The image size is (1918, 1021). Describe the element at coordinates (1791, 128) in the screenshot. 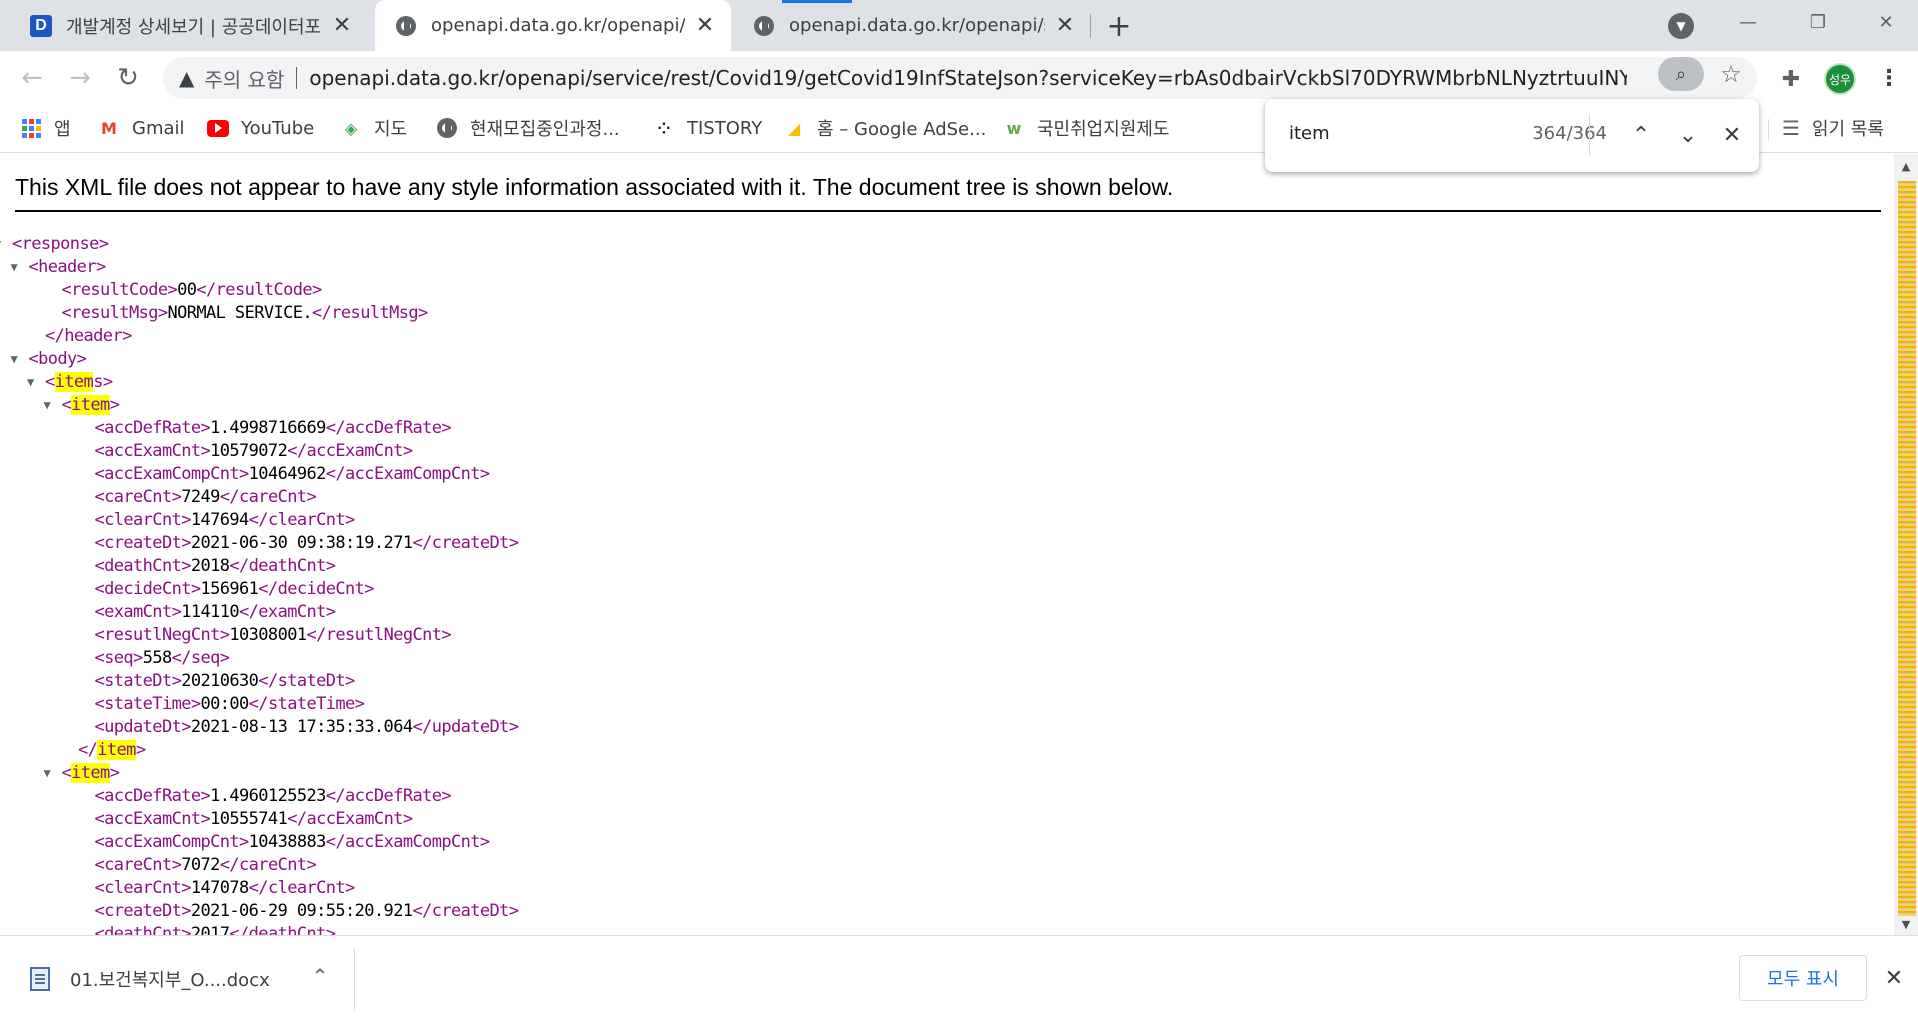

I see `reading-list-icon: ☰` at that location.